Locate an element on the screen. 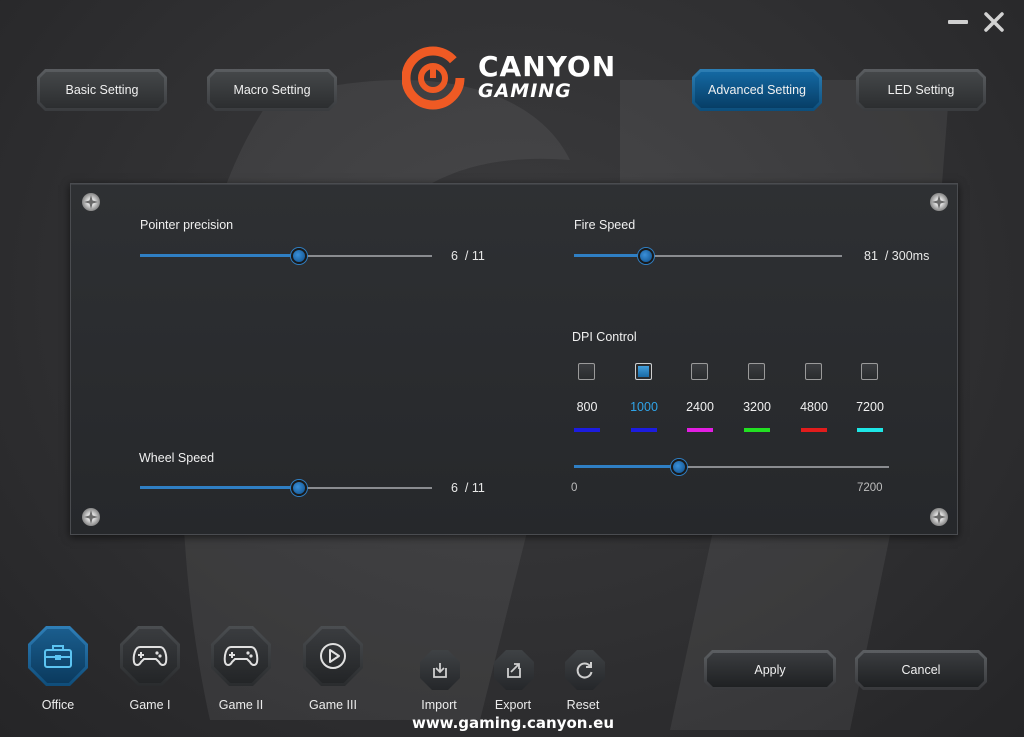  play-icon is located at coordinates (333, 656).